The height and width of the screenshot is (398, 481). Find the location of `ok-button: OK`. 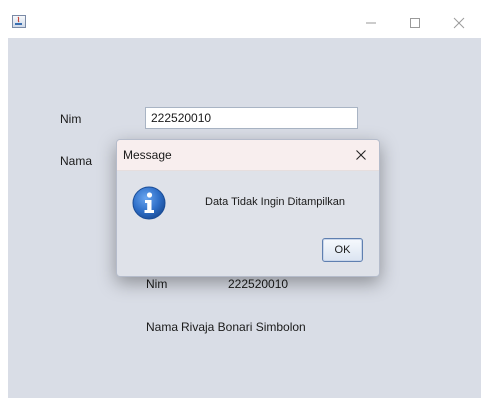

ok-button: OK is located at coordinates (342, 250).